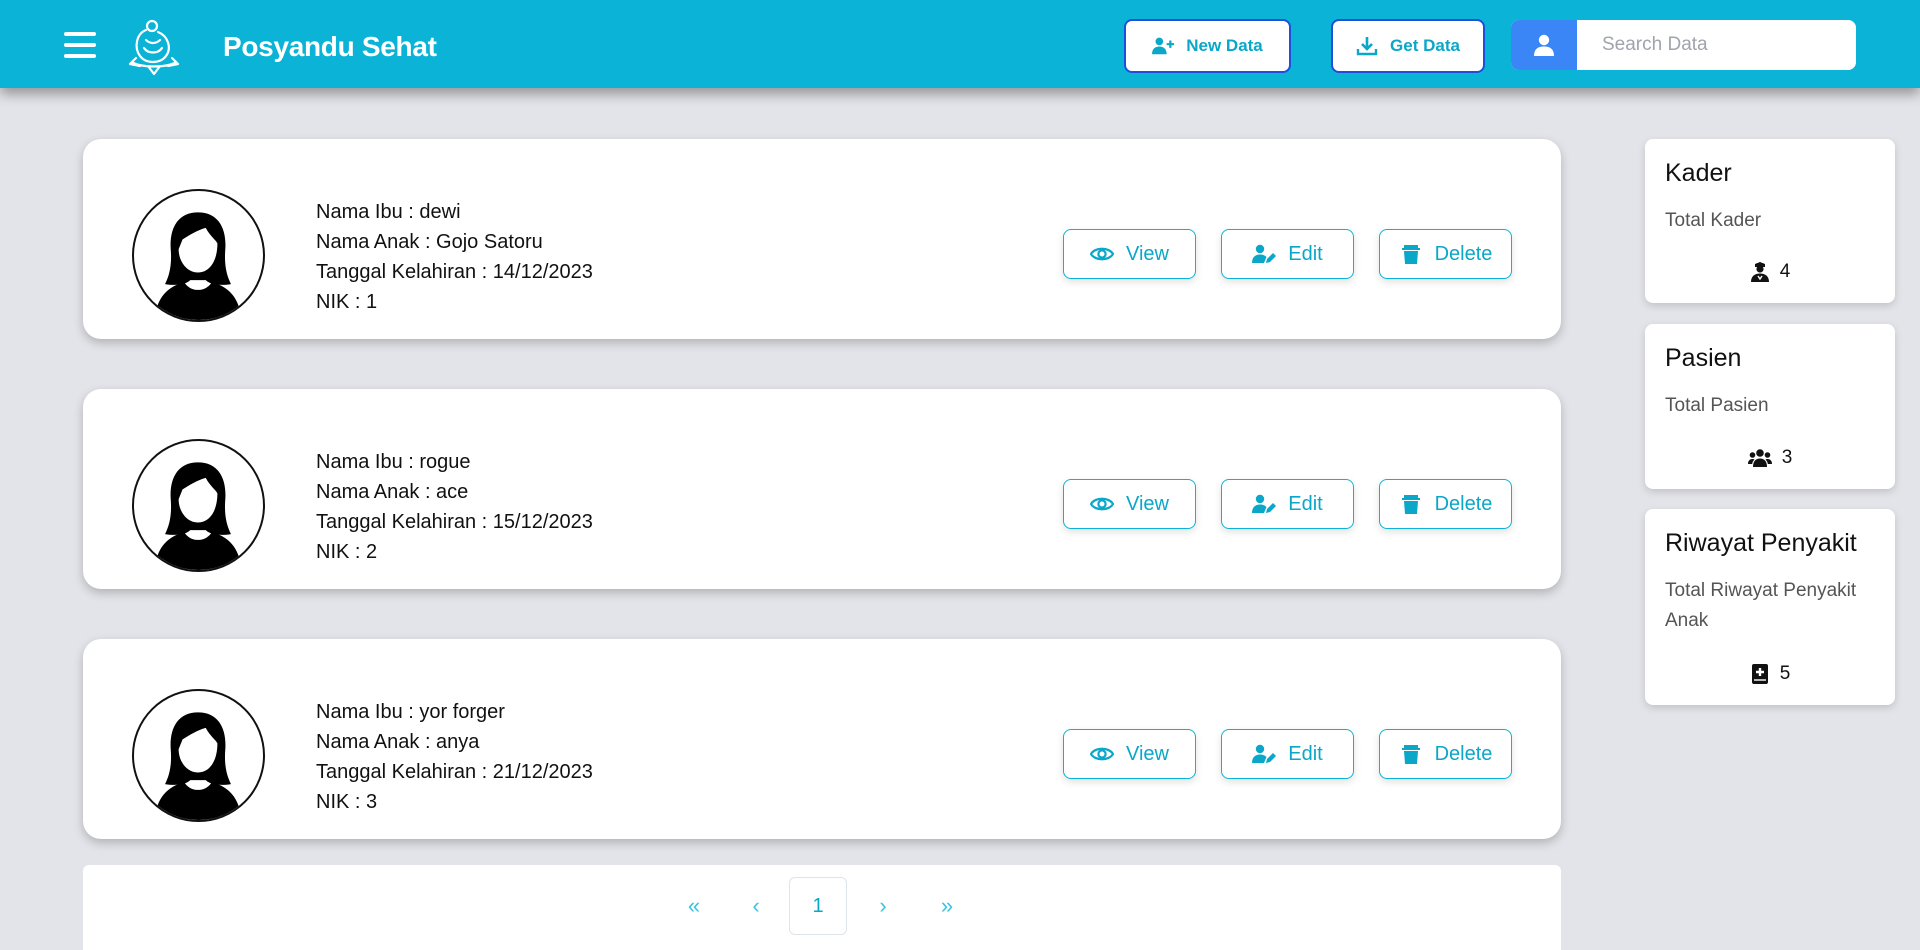 Image resolution: width=1920 pixels, height=950 pixels. Describe the element at coordinates (393, 462) in the screenshot. I see `nama-ibu: Nama Ibu : rogue` at that location.